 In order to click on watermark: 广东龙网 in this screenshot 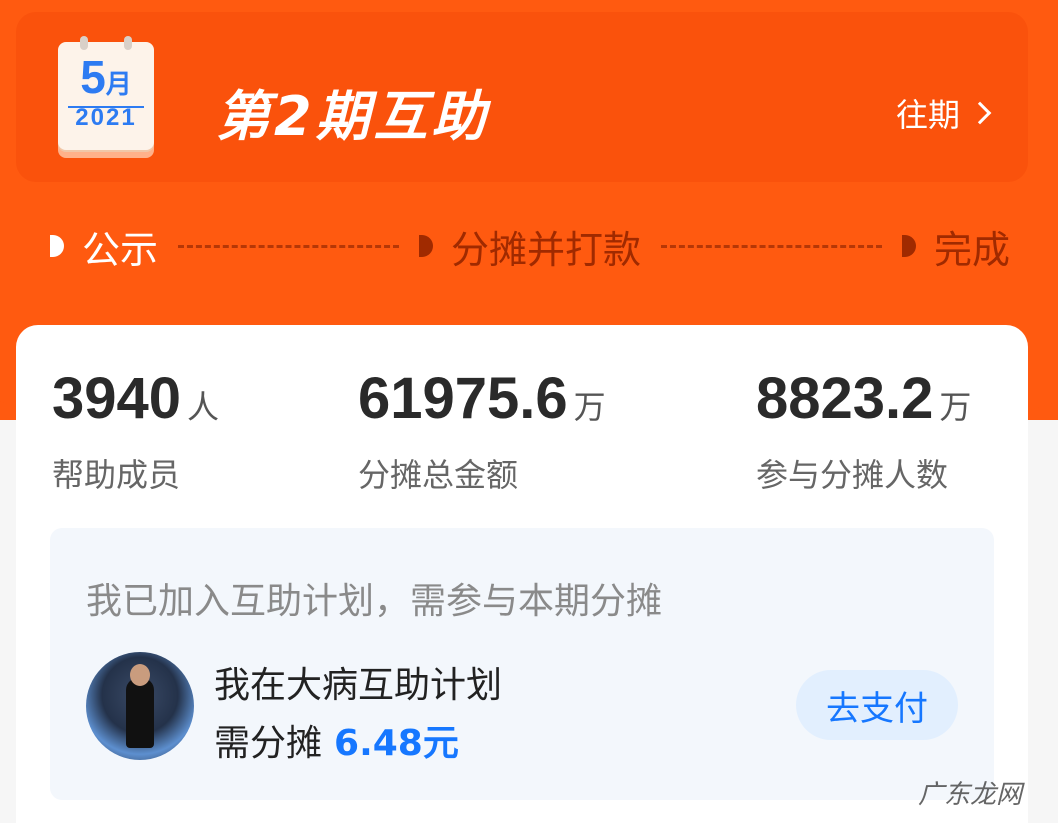, I will do `click(969, 795)`.